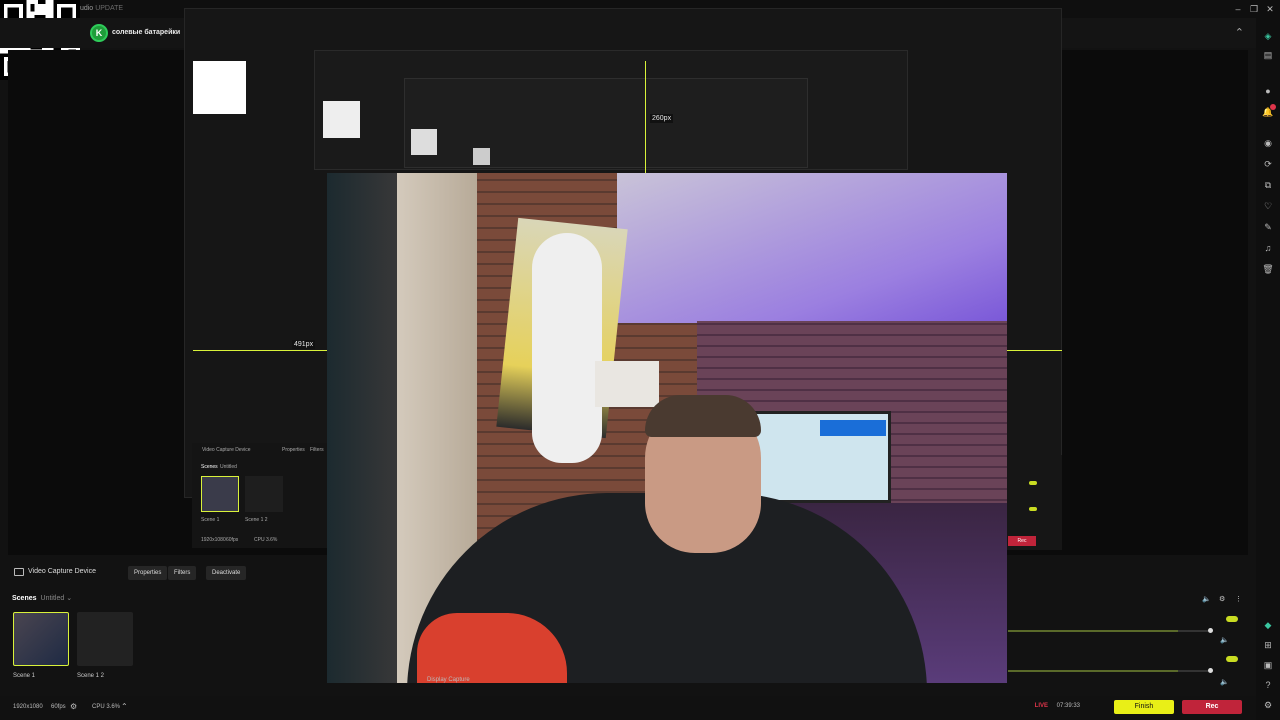 Image resolution: width=1280 pixels, height=720 pixels. Describe the element at coordinates (1268, 36) in the screenshot. I see `studio-mode-icon: ◈` at that location.